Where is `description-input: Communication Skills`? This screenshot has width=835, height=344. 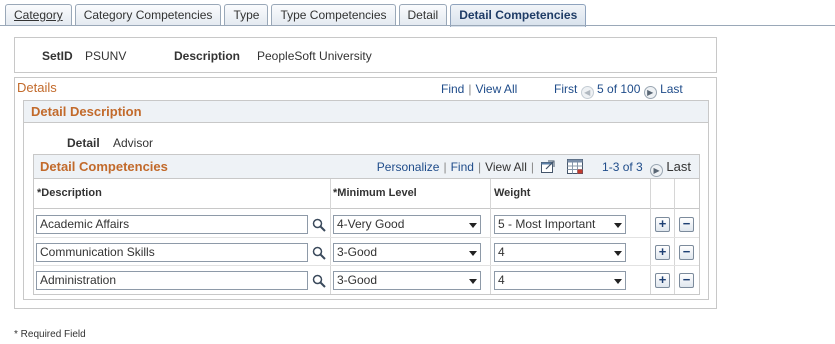
description-input: Communication Skills is located at coordinates (172, 252).